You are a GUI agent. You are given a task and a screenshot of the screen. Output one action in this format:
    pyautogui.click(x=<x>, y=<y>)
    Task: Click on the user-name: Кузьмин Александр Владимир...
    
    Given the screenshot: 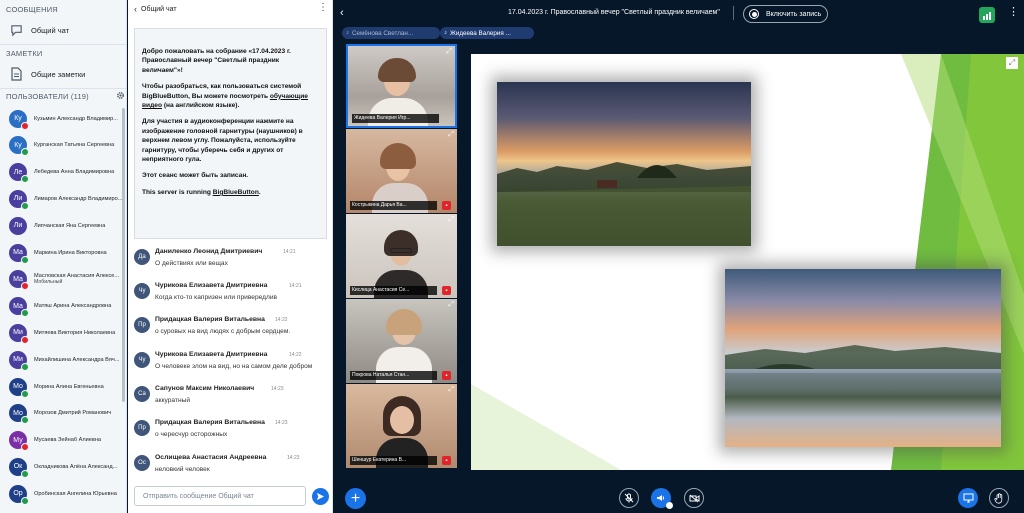 What is the action you would take?
    pyautogui.click(x=76, y=118)
    